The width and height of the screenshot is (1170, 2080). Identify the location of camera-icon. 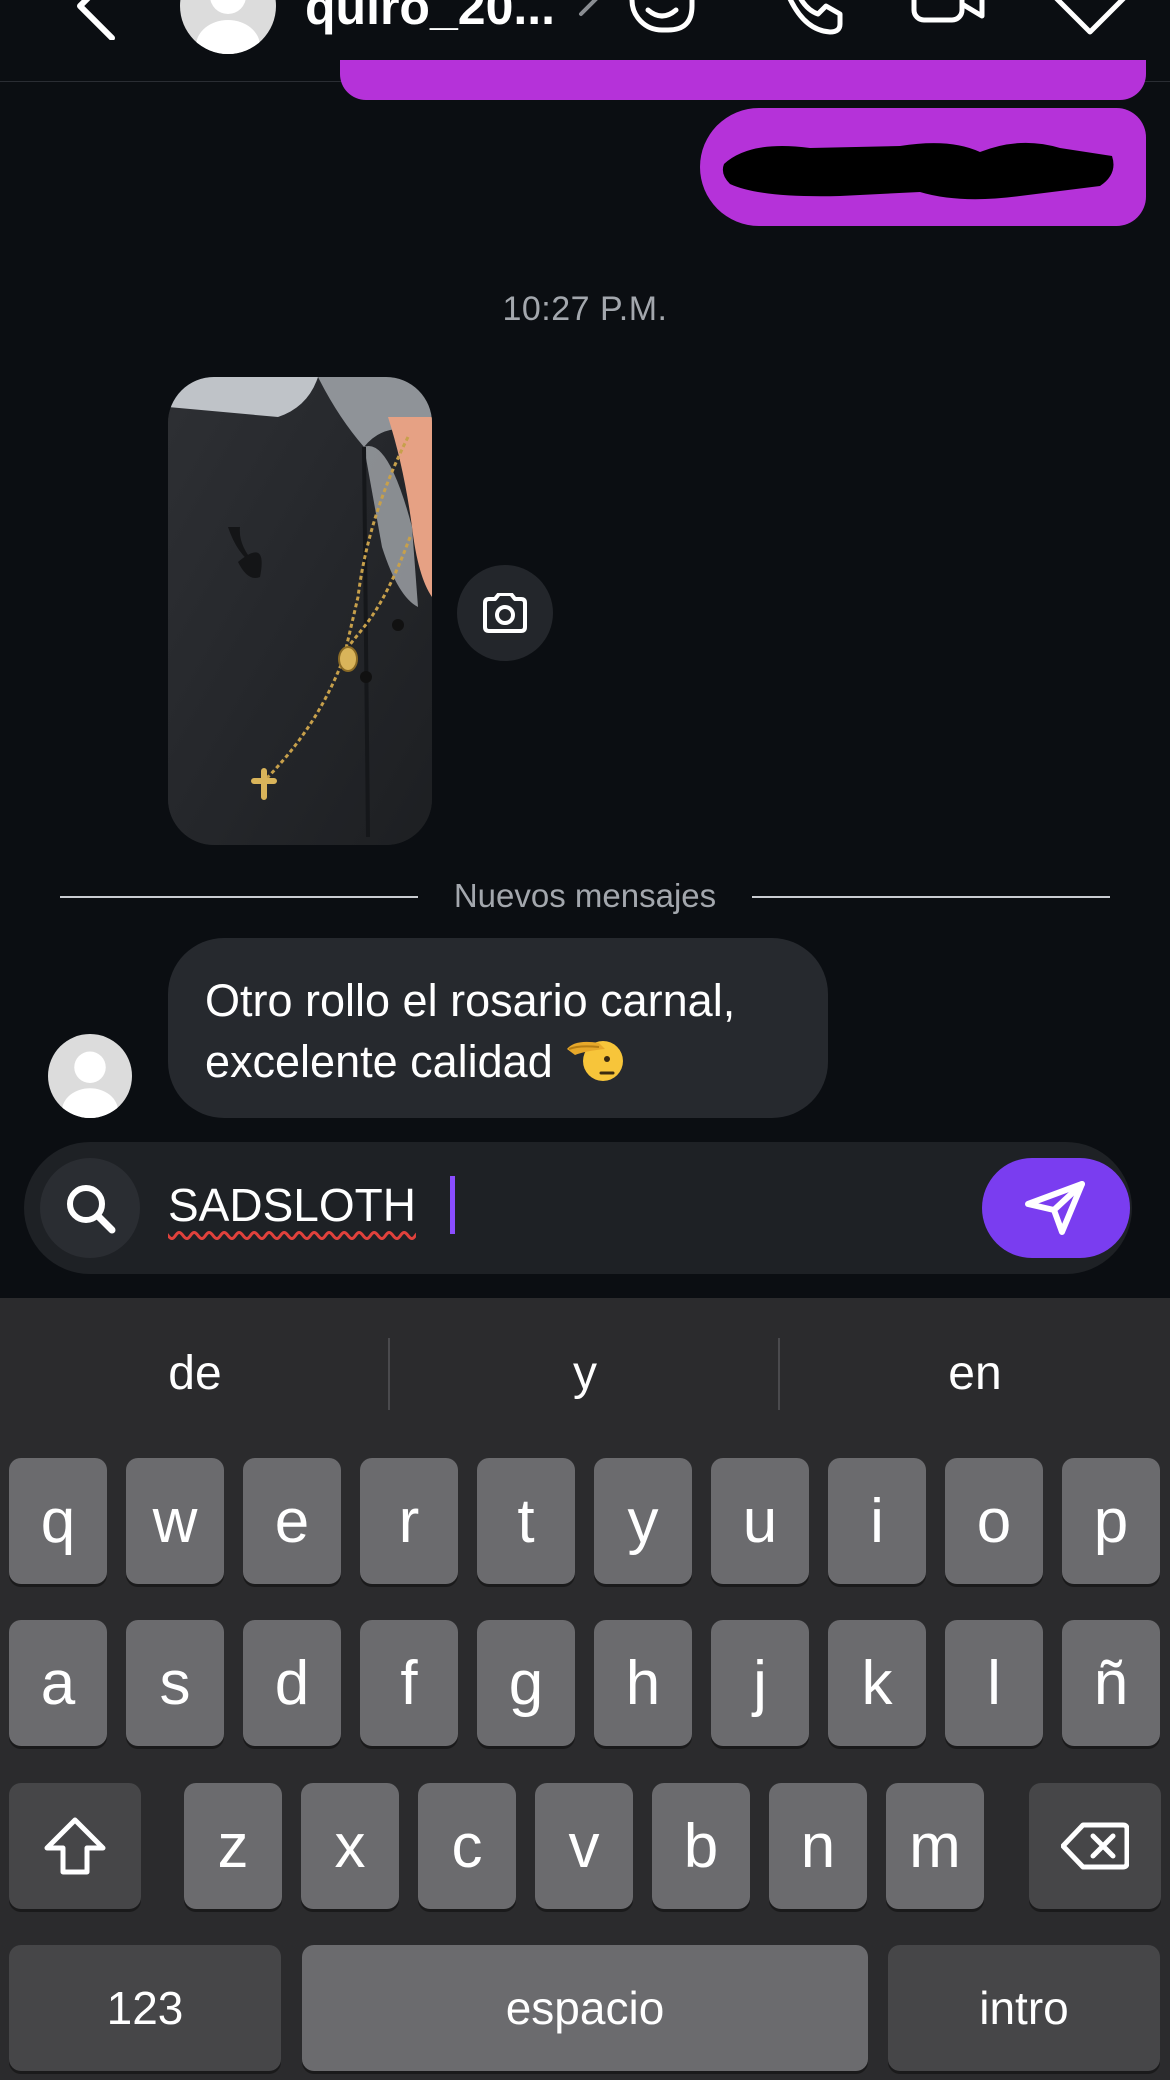
(505, 613).